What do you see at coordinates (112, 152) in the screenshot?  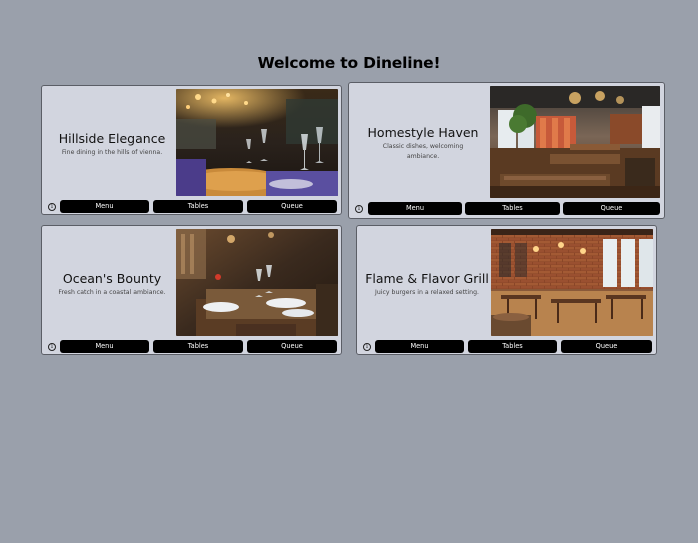 I see `restaurant-description: Fine dining in the hills of vienna.` at bounding box center [112, 152].